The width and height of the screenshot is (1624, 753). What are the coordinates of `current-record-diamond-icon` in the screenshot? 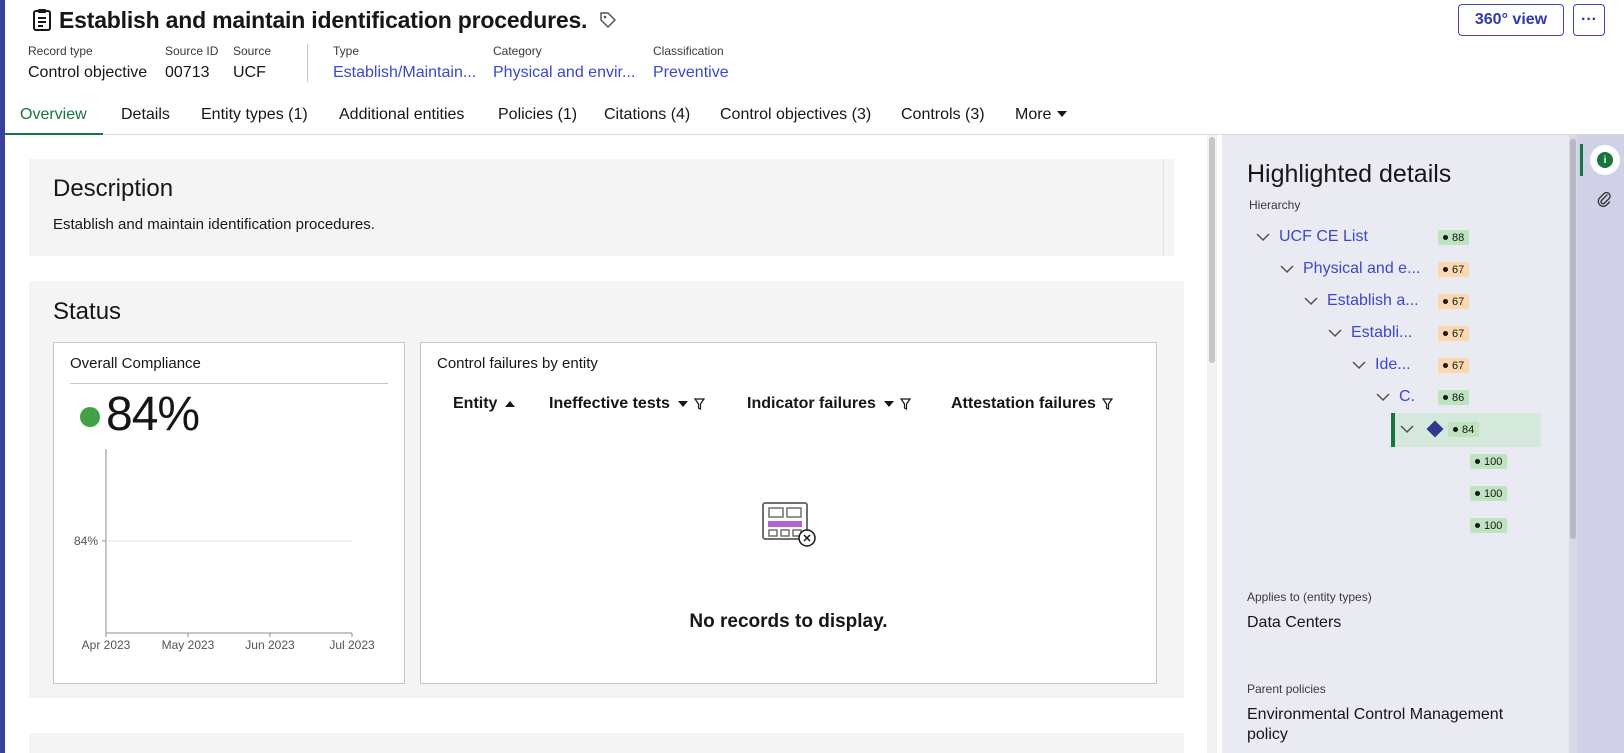 It's located at (1435, 429).